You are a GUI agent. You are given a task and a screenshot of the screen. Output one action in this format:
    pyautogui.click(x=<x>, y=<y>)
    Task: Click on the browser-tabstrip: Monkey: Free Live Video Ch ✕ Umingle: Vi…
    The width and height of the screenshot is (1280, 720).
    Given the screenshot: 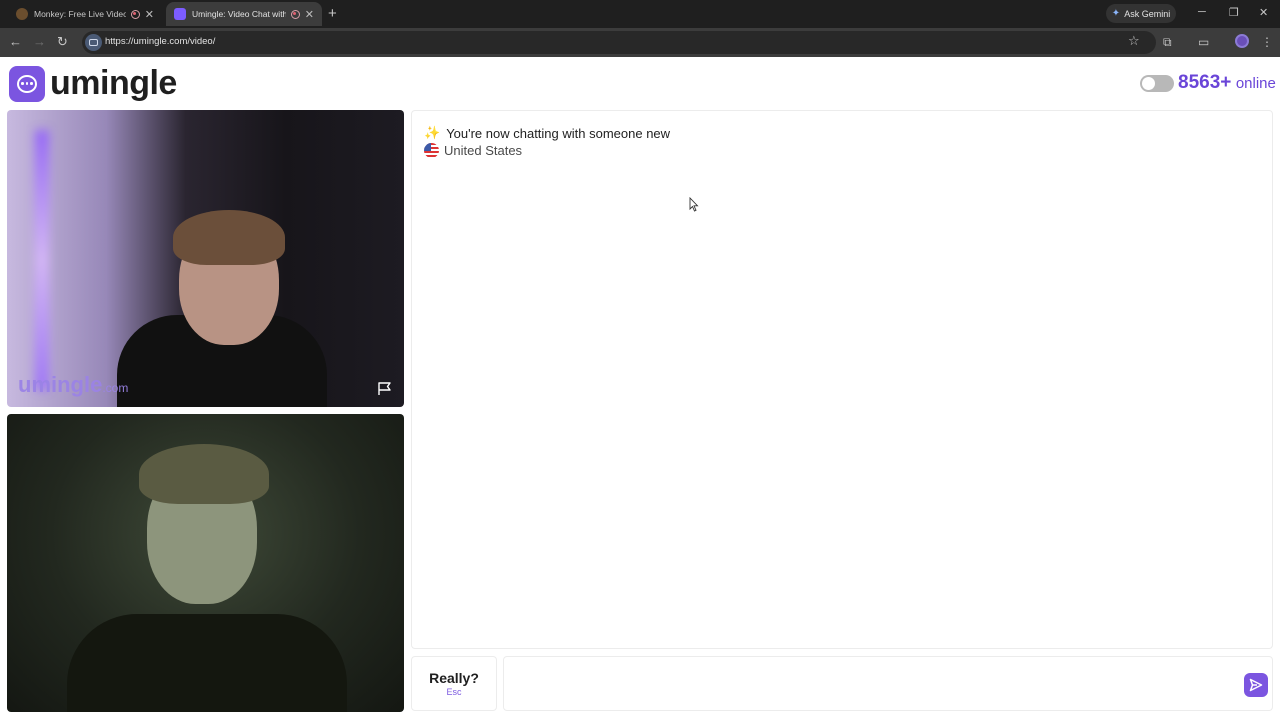 What is the action you would take?
    pyautogui.click(x=640, y=14)
    